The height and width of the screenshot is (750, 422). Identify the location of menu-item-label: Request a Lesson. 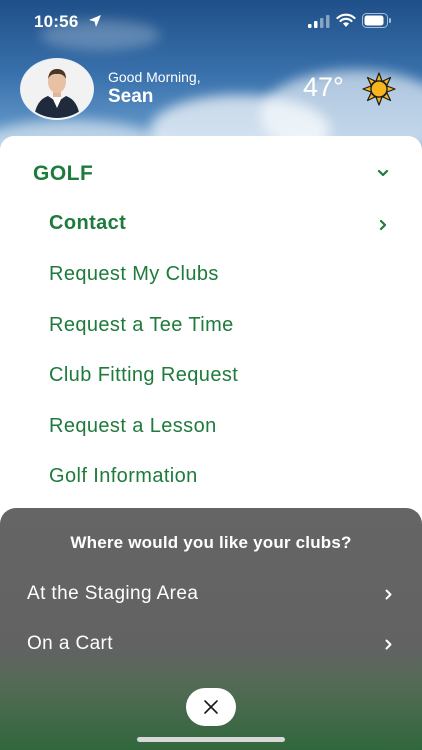
(133, 426).